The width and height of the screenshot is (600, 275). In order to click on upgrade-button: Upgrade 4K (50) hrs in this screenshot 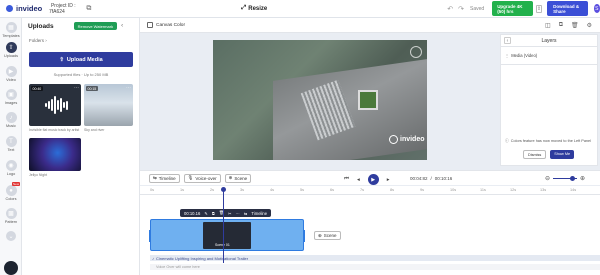, I will do `click(512, 8)`.